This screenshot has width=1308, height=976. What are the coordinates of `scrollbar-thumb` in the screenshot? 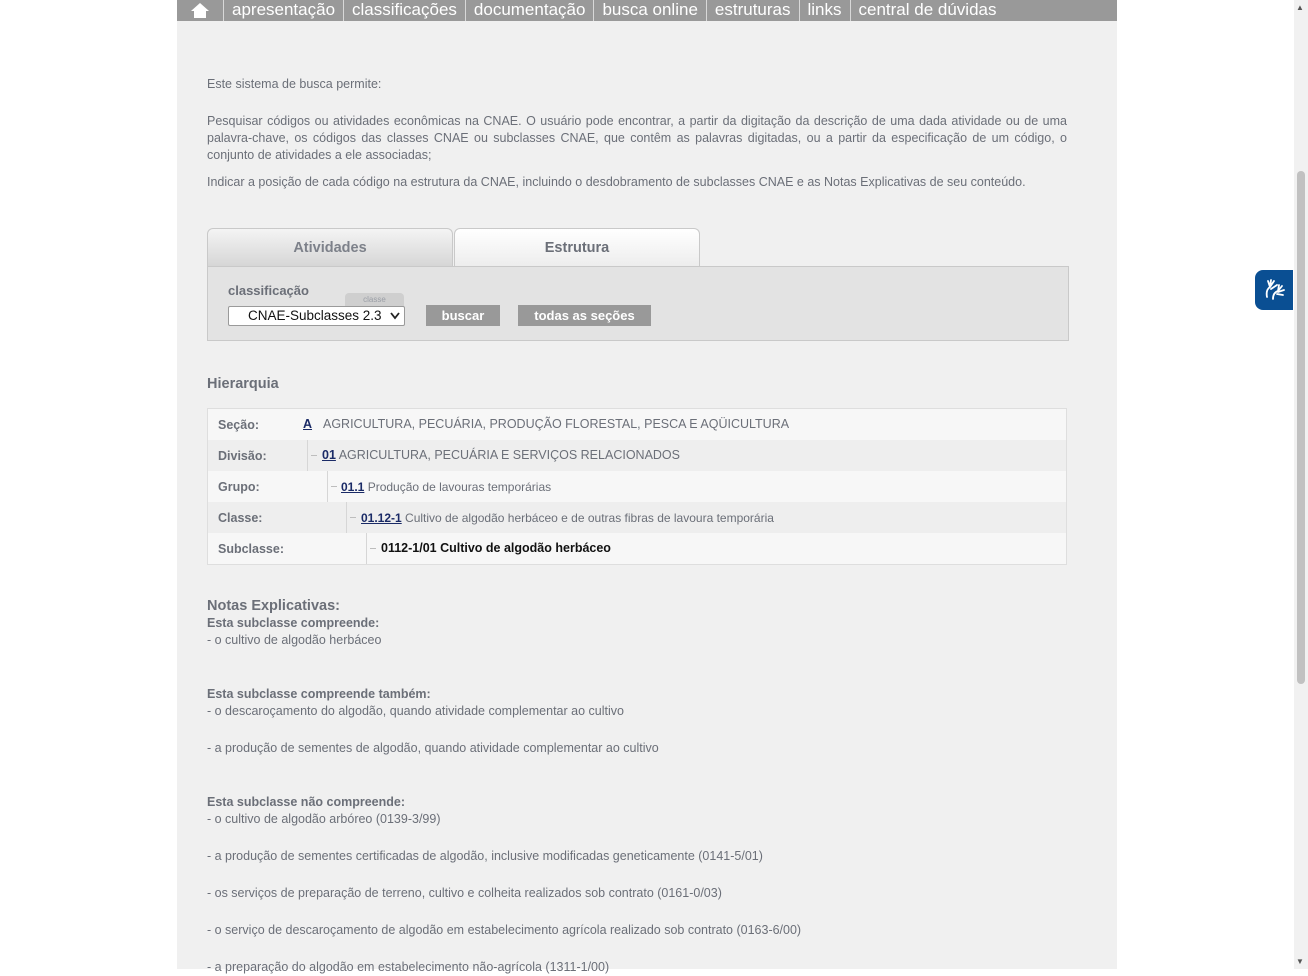 It's located at (1301, 427).